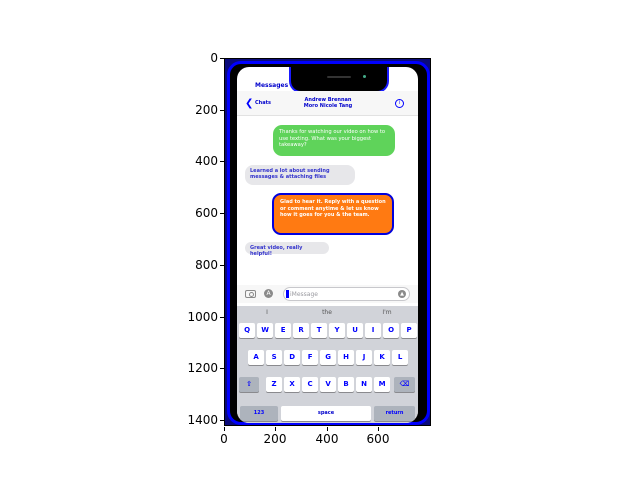  What do you see at coordinates (274, 384) in the screenshot?
I see `key-z: Z` at bounding box center [274, 384].